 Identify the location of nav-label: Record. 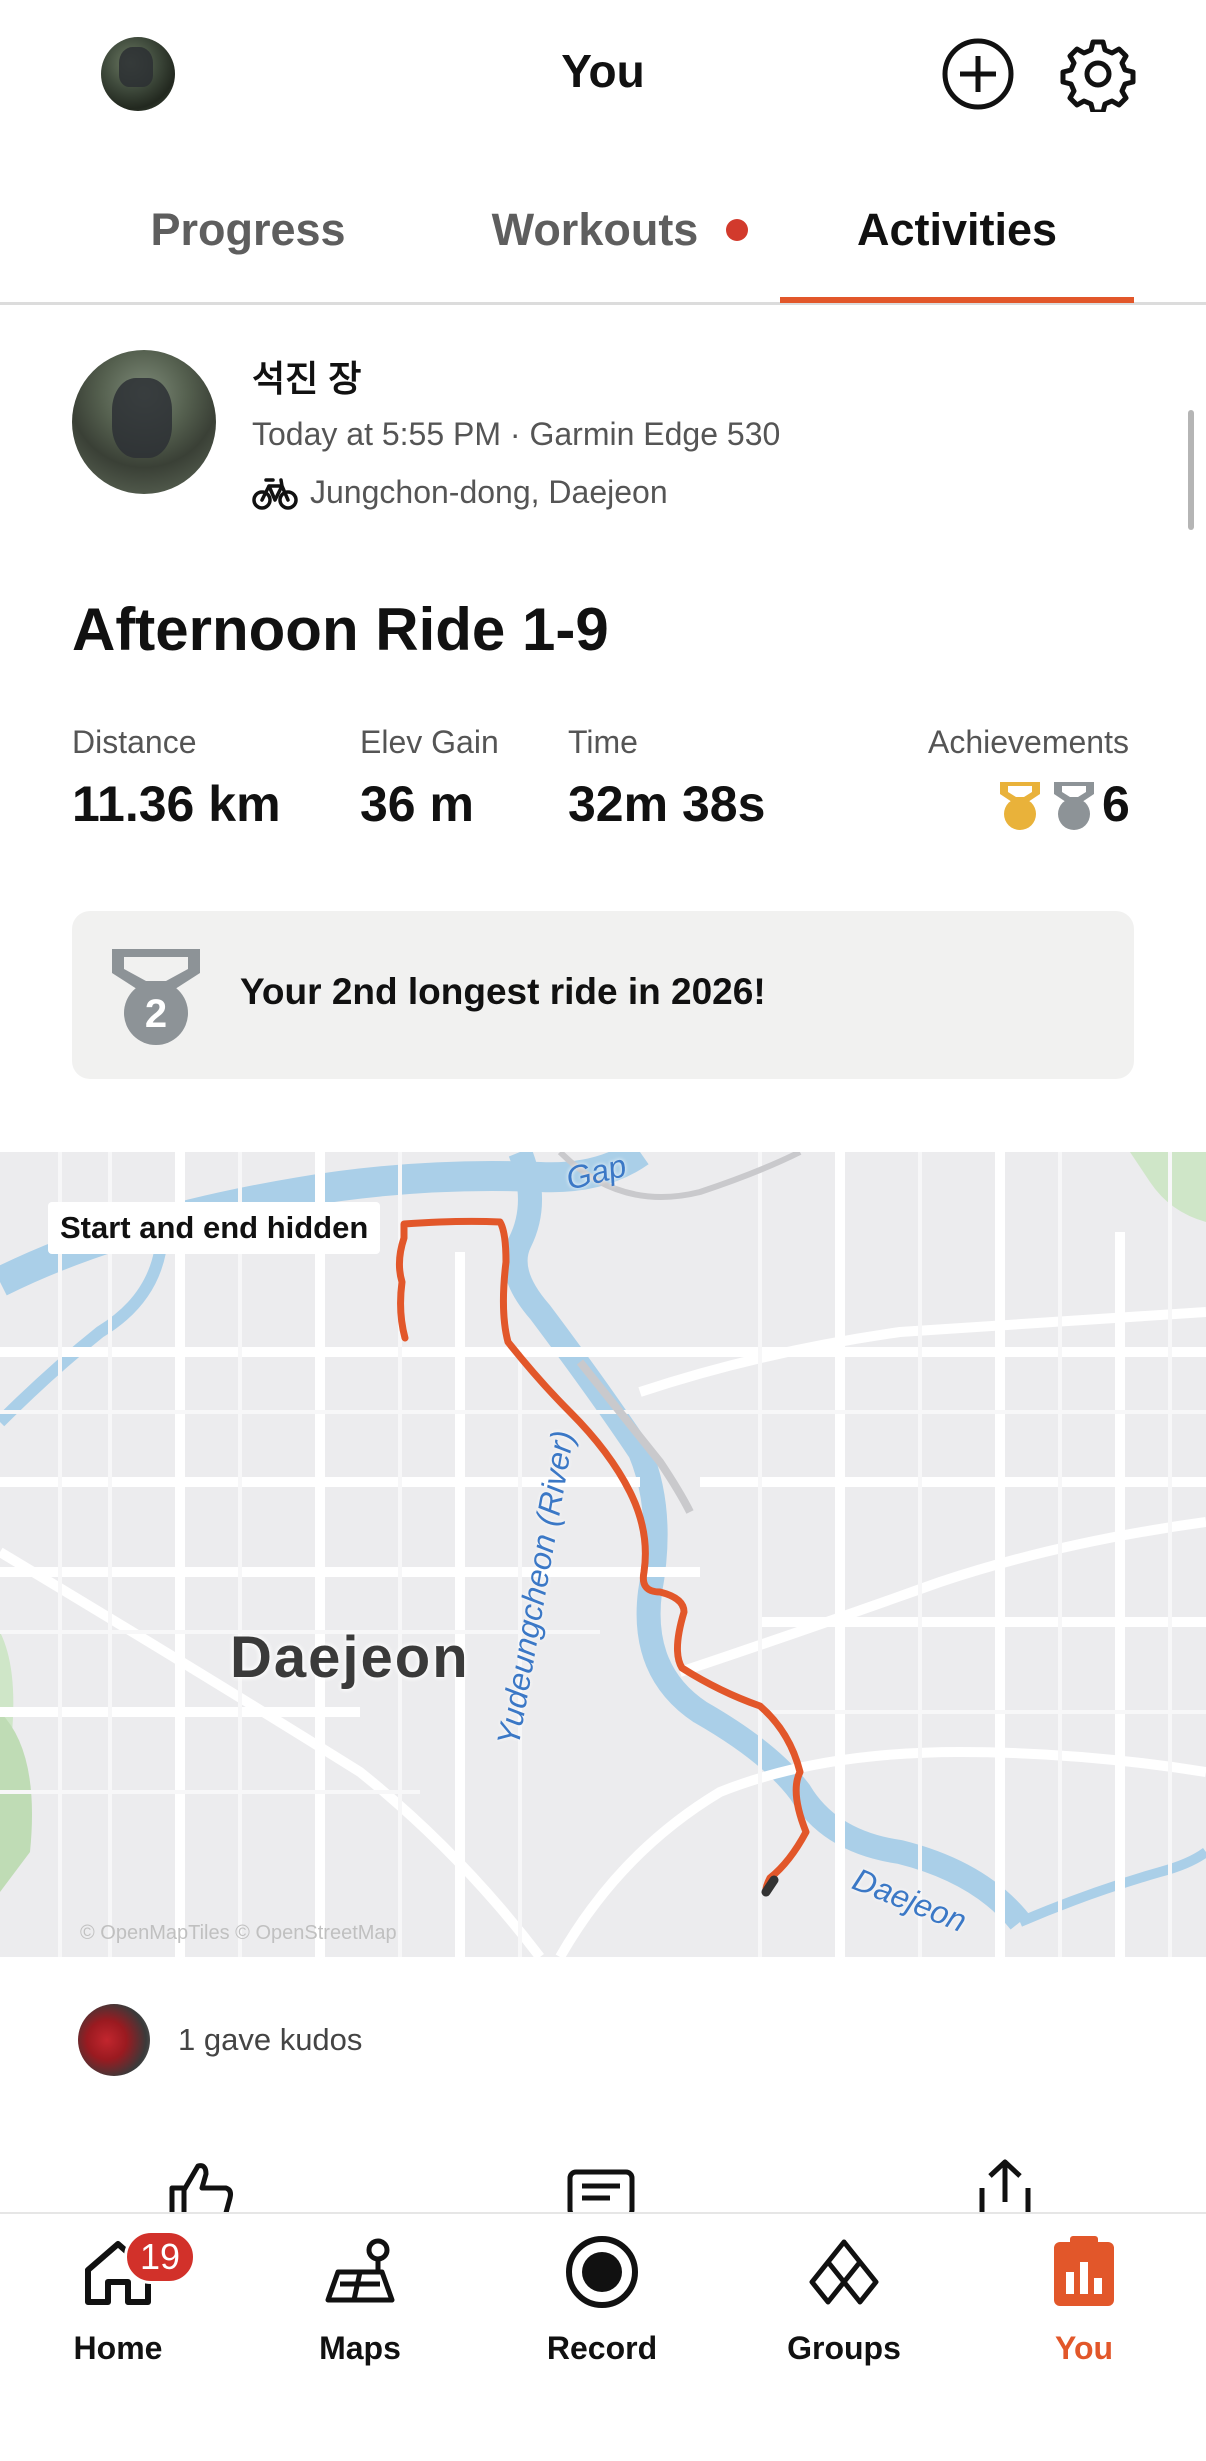
(602, 2348).